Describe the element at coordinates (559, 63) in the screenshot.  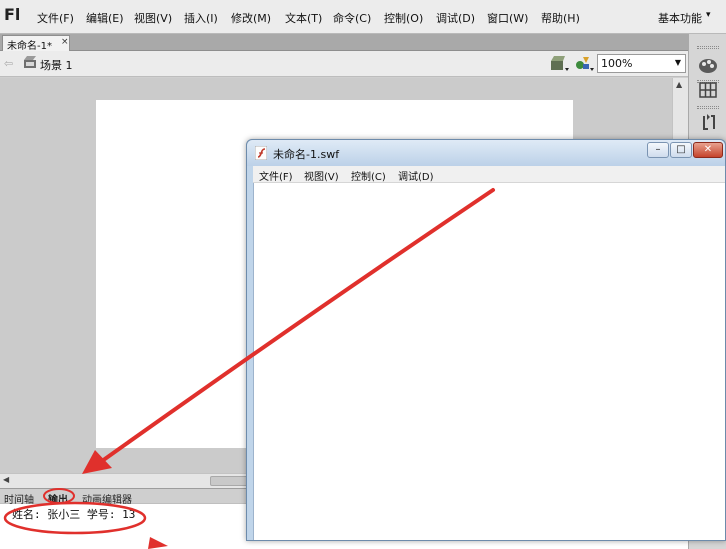
I see `edit-scene-icon` at that location.